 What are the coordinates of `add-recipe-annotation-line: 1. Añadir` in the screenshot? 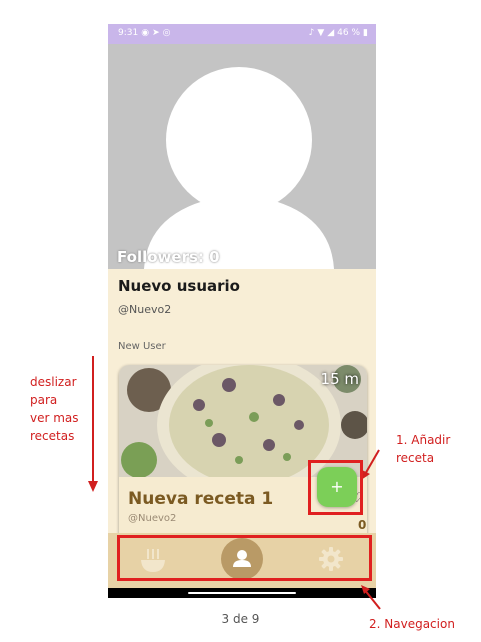 It's located at (423, 440).